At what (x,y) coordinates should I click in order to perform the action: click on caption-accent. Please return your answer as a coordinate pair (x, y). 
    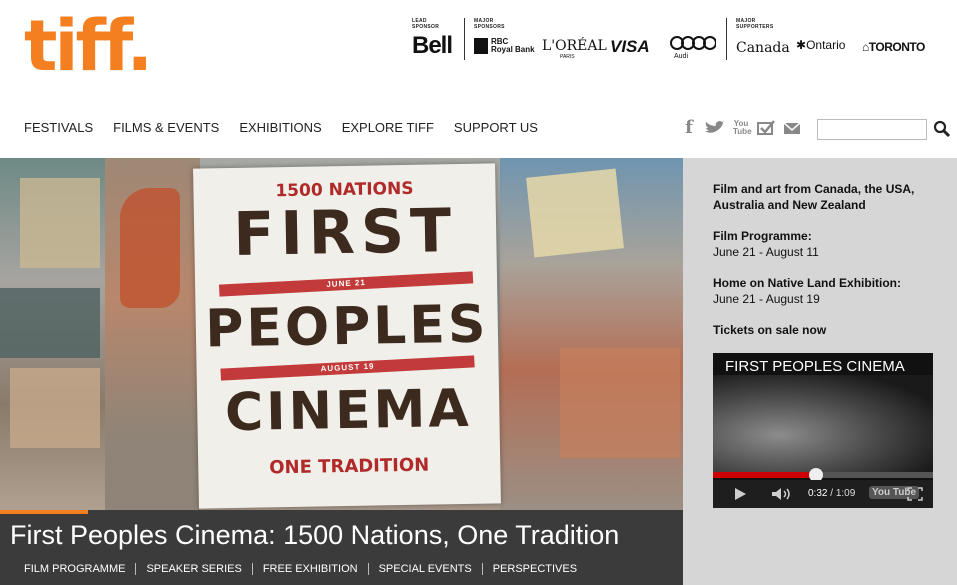
    Looking at the image, I should click on (44, 512).